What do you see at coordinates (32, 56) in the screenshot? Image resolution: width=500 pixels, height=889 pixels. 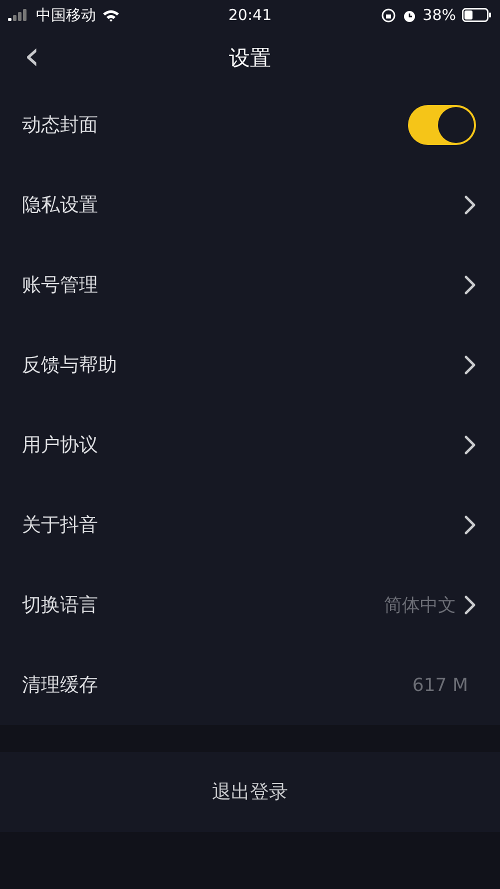 I see `back-button: ‹` at bounding box center [32, 56].